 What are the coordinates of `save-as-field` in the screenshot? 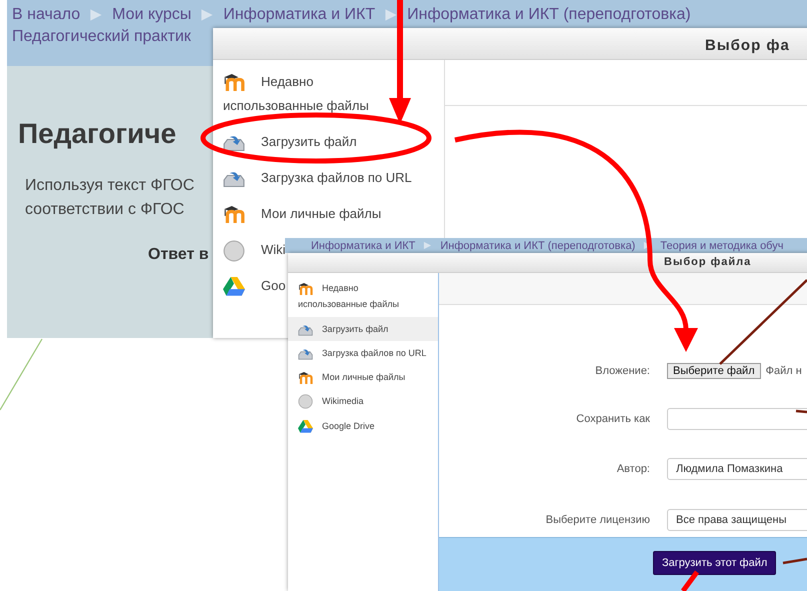 It's located at (737, 419).